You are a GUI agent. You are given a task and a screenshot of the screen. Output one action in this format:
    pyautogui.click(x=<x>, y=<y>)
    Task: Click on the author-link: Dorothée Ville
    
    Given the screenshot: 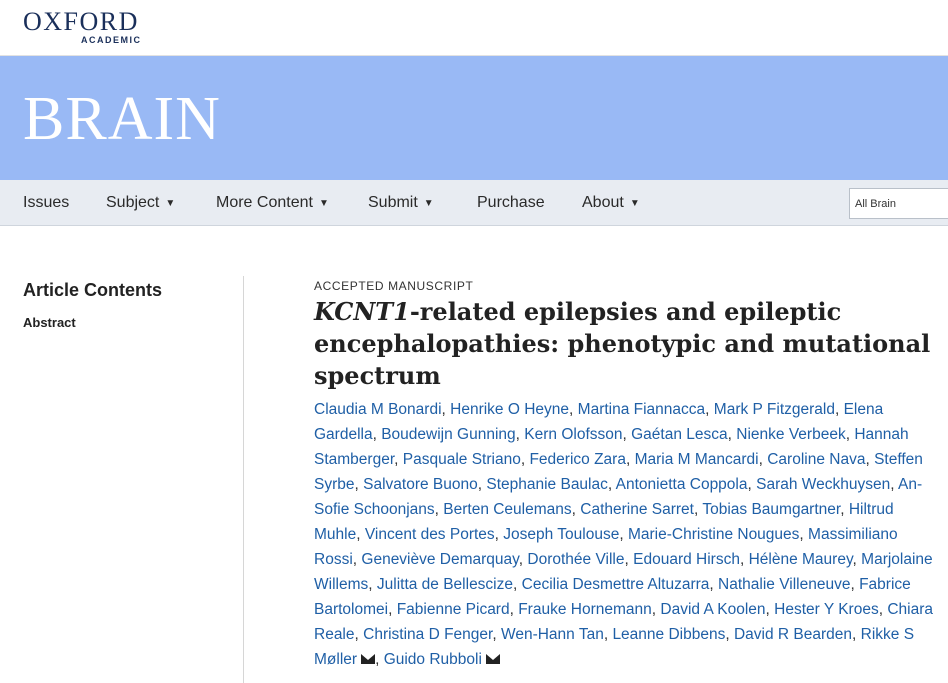 What is the action you would take?
    pyautogui.click(x=575, y=559)
    